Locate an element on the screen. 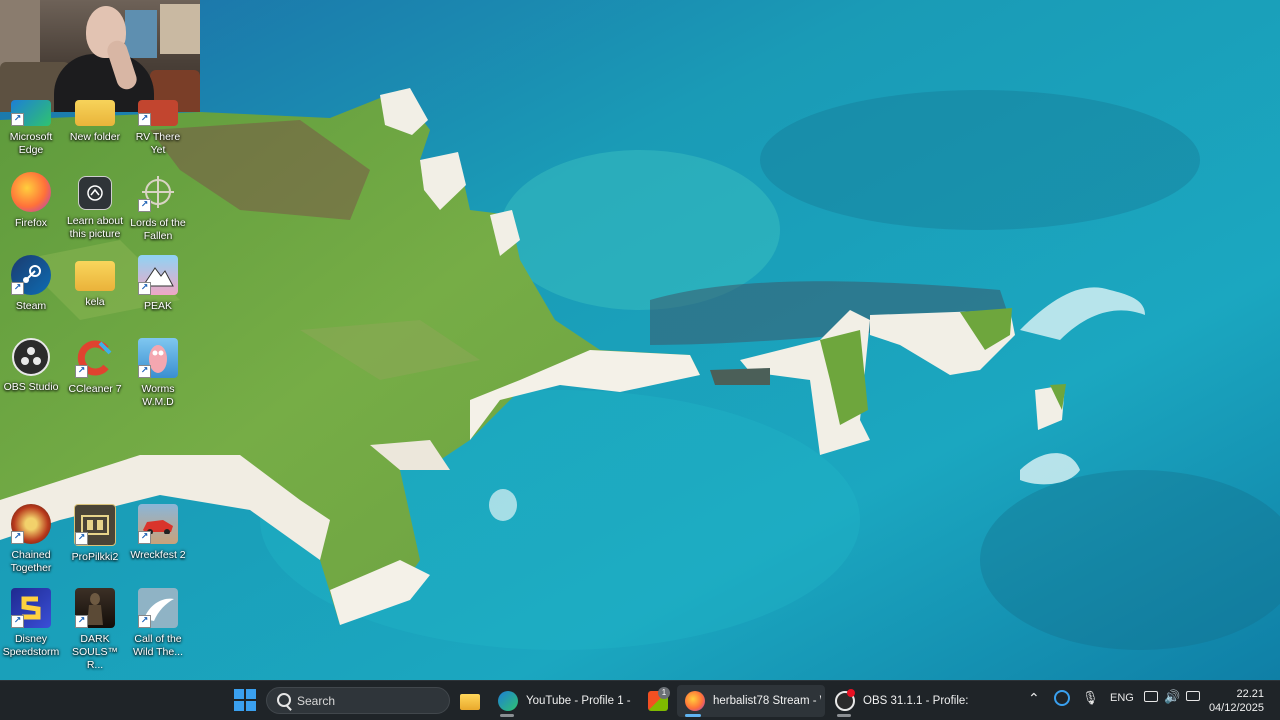  taskbar-app-firefox-stream: herbalist78 Stream - Wa is located at coordinates (751, 701).